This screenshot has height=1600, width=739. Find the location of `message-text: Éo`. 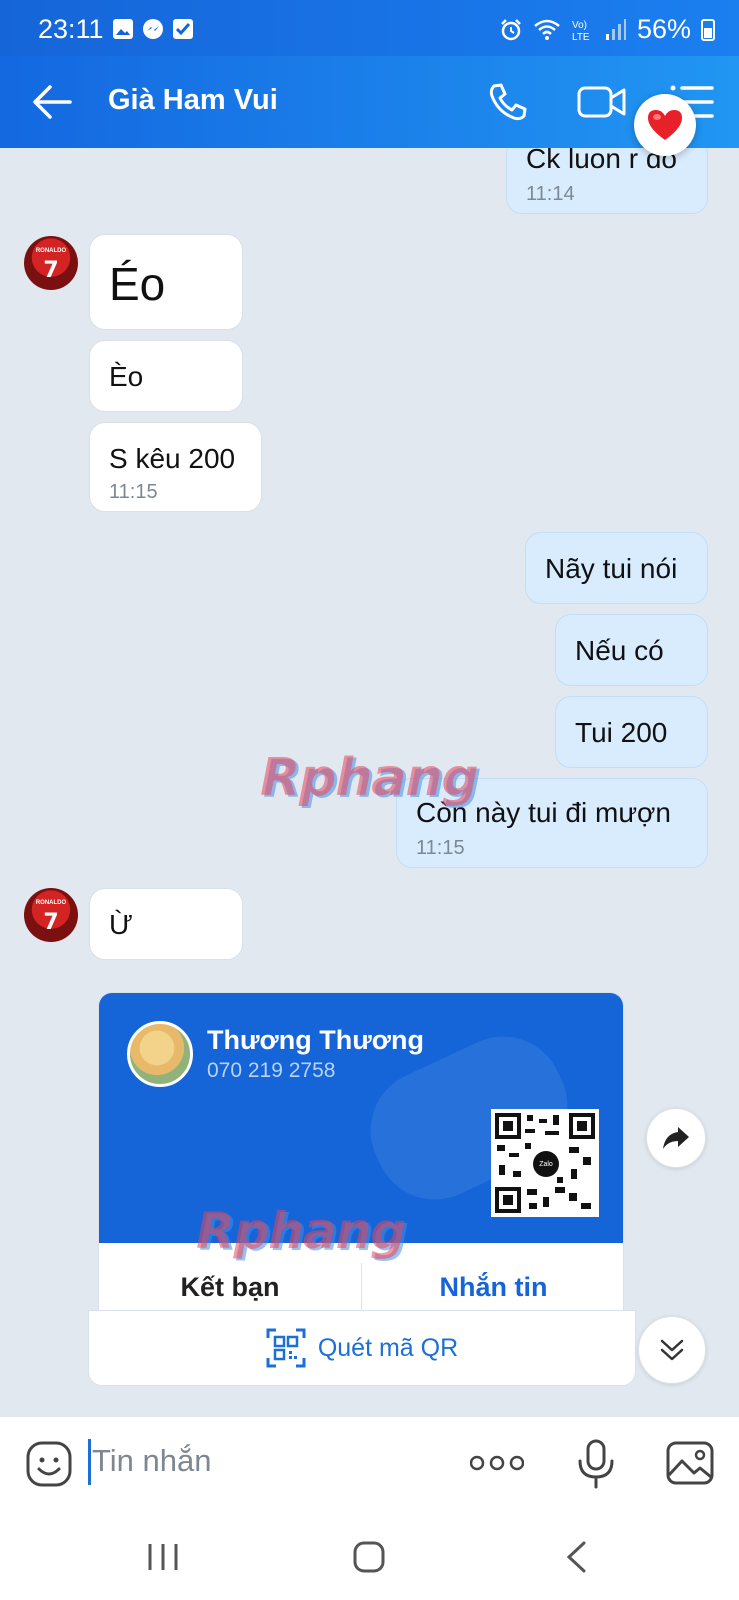

message-text: Éo is located at coordinates (137, 284).